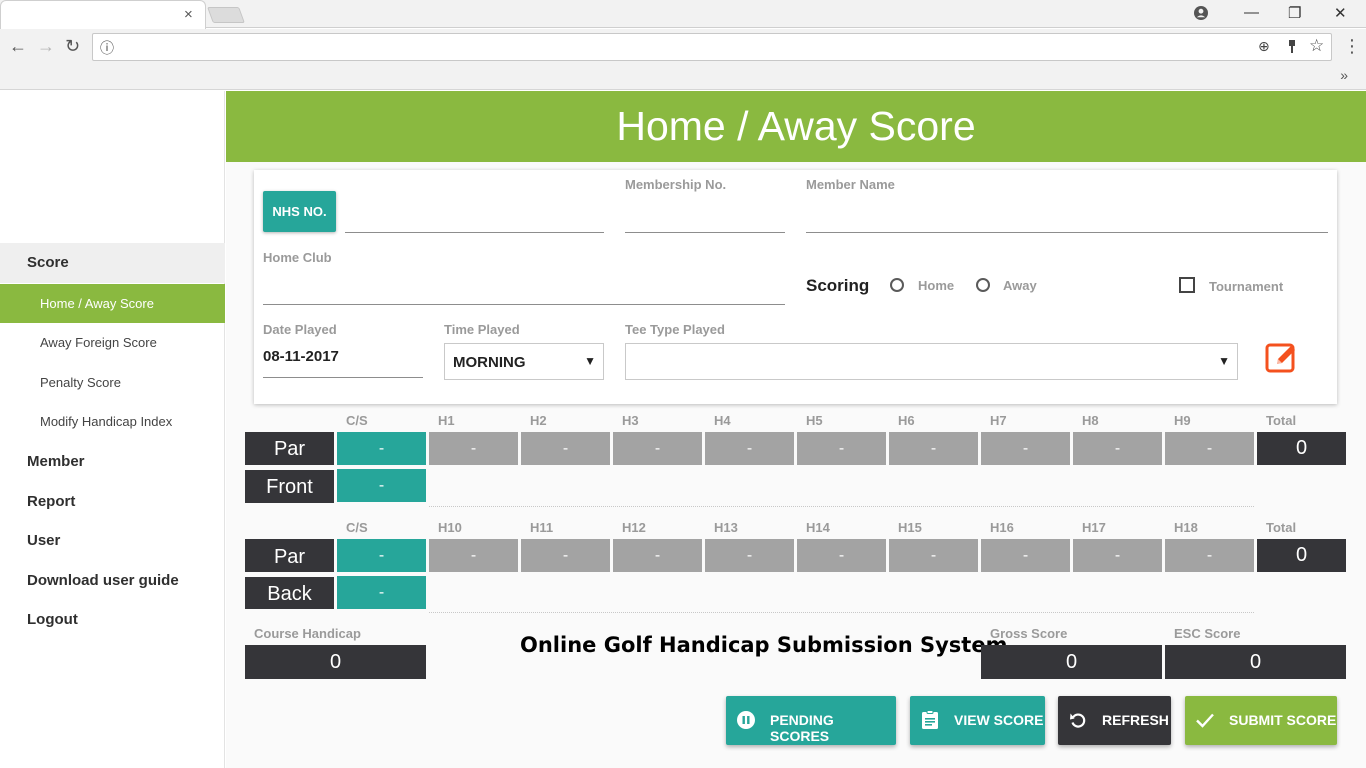 The image size is (1366, 768). Describe the element at coordinates (1186, 527) in the screenshot. I see `hole-header-h18: H18` at that location.